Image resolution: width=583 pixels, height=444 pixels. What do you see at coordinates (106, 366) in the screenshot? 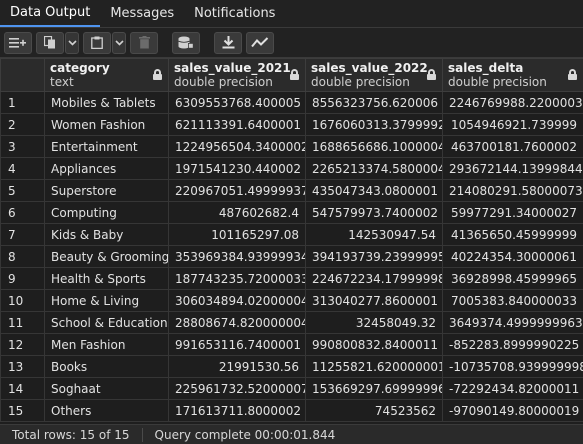
I see `category-cell: Books` at bounding box center [106, 366].